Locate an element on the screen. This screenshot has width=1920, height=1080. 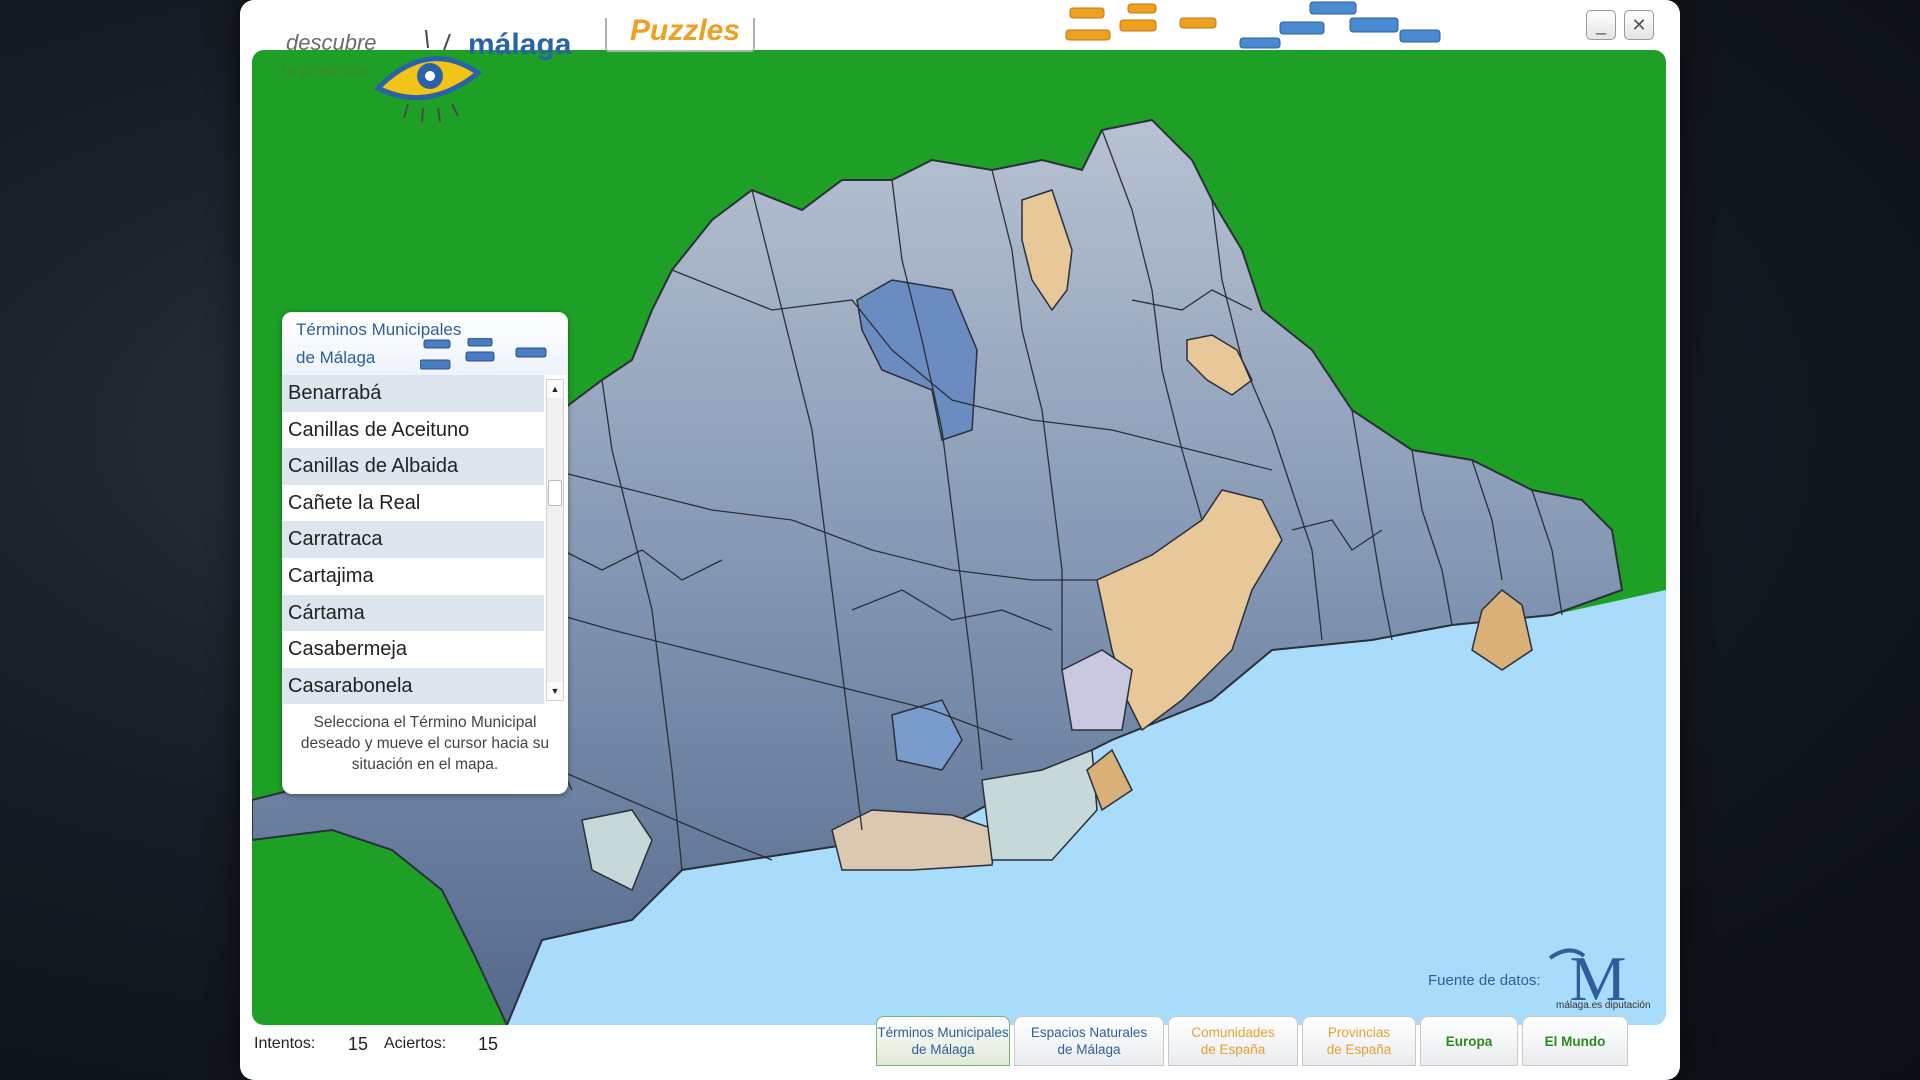
panel-header: Términos Municipales de Málaga is located at coordinates (425, 343).